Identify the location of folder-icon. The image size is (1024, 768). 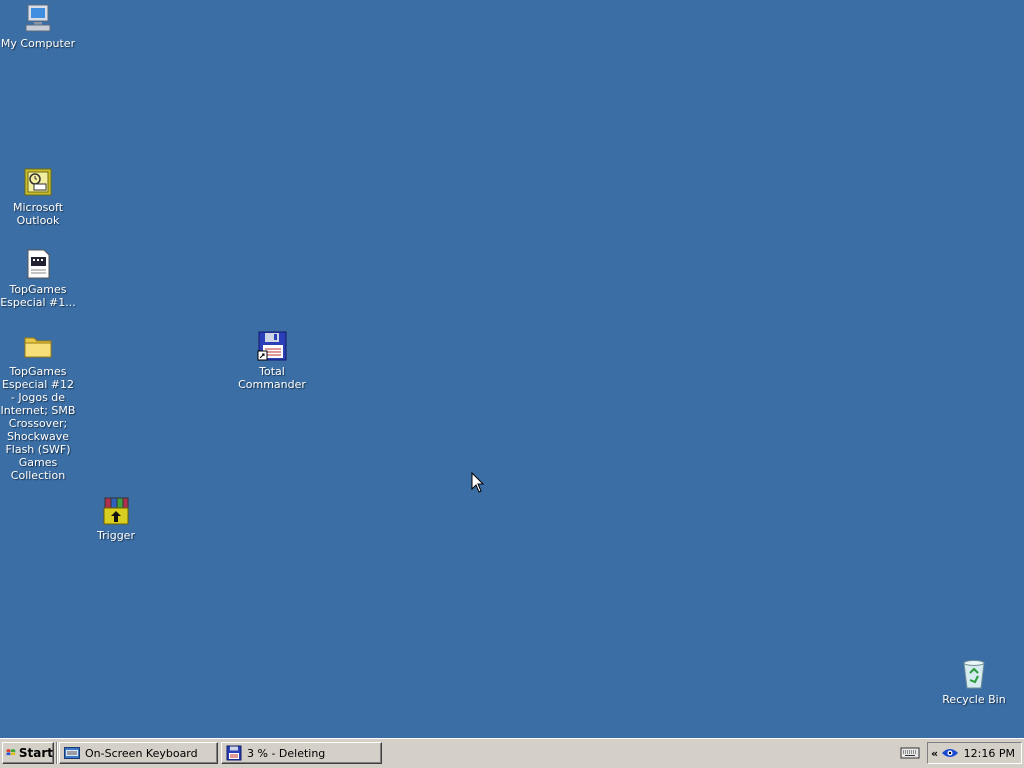
(38, 347).